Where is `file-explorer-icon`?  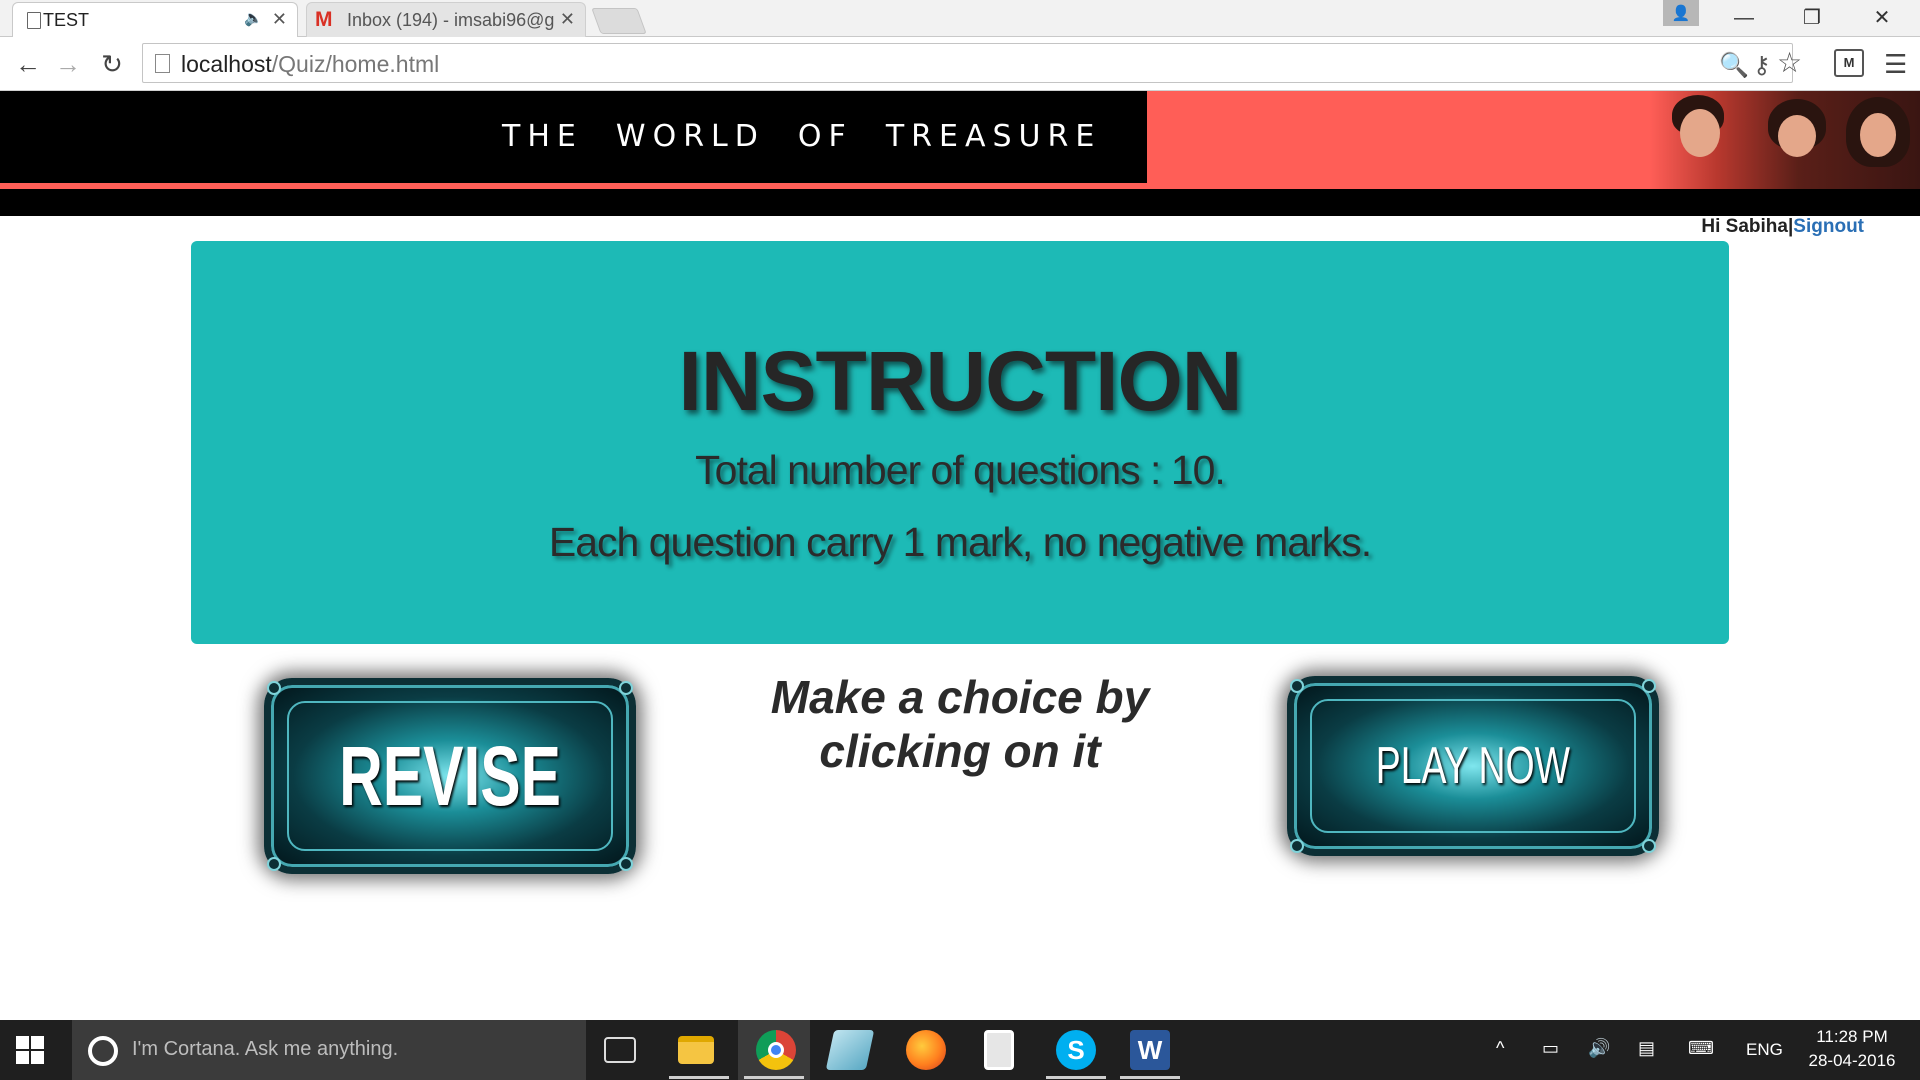 file-explorer-icon is located at coordinates (696, 1050).